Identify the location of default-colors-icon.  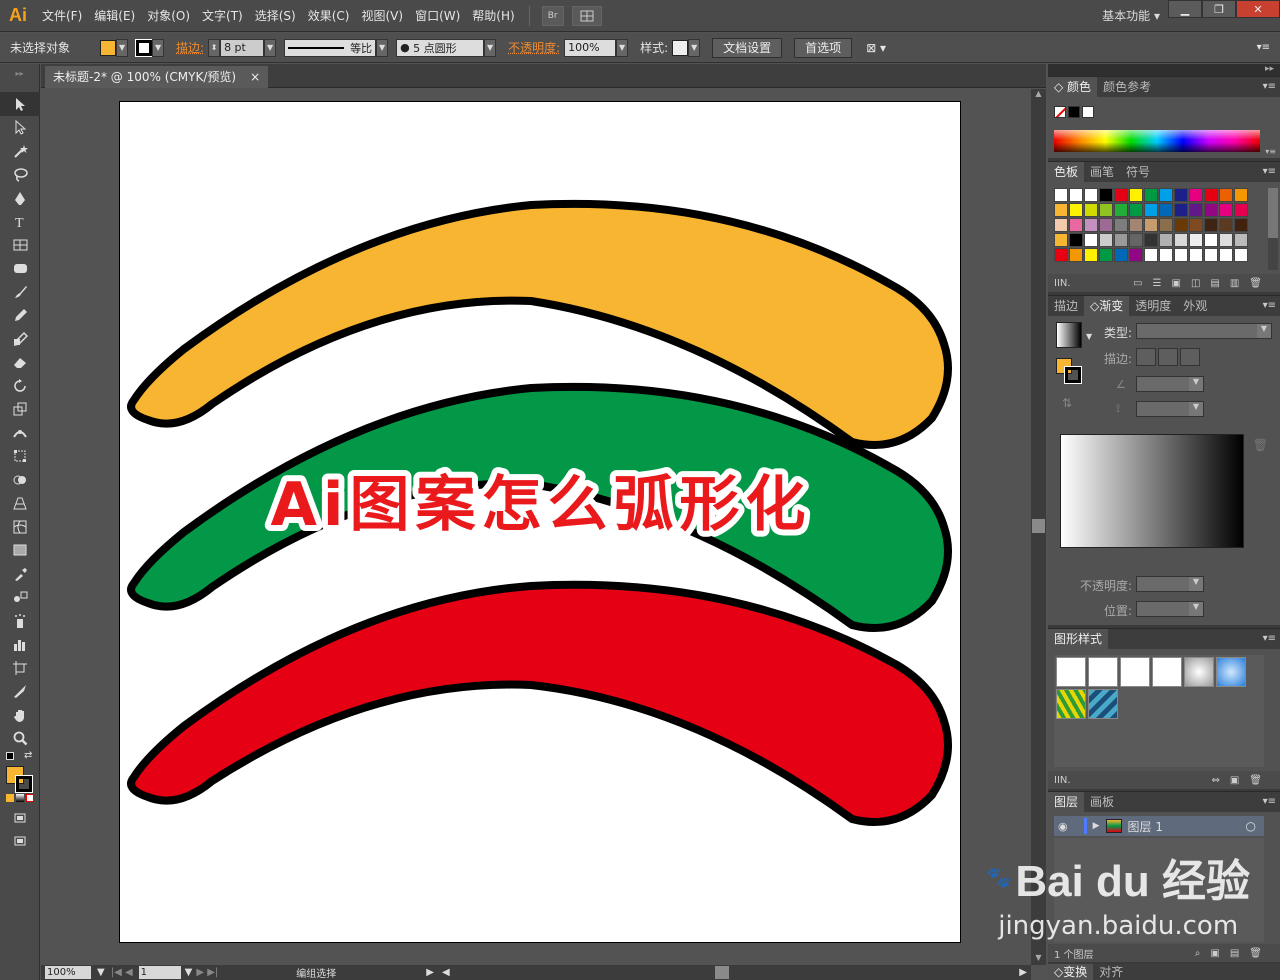
(10, 756).